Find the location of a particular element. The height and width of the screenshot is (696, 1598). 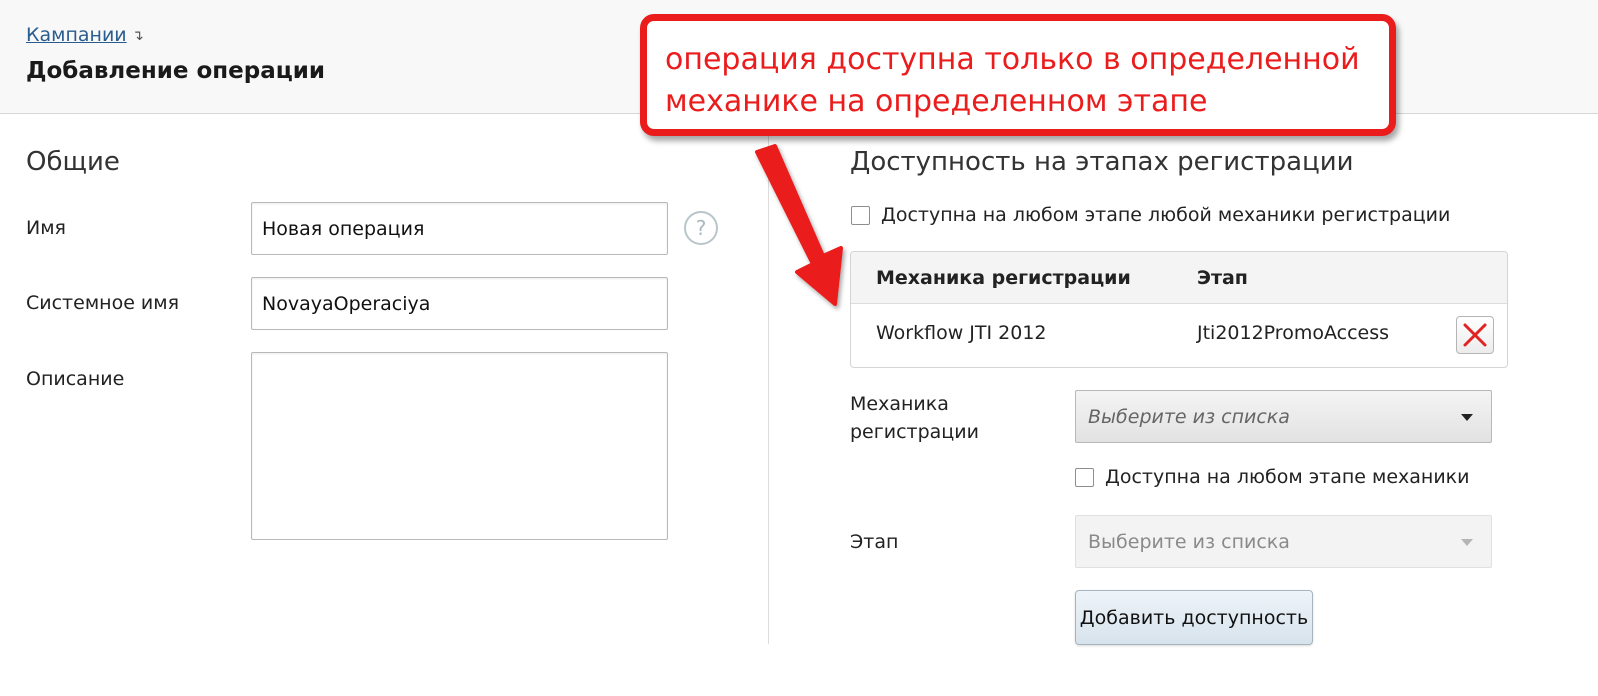

delete-row-button is located at coordinates (1475, 335).